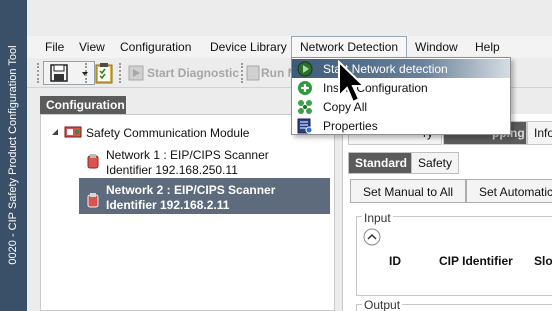 The image size is (552, 311). What do you see at coordinates (92, 47) in the screenshot?
I see `menu-view: View` at bounding box center [92, 47].